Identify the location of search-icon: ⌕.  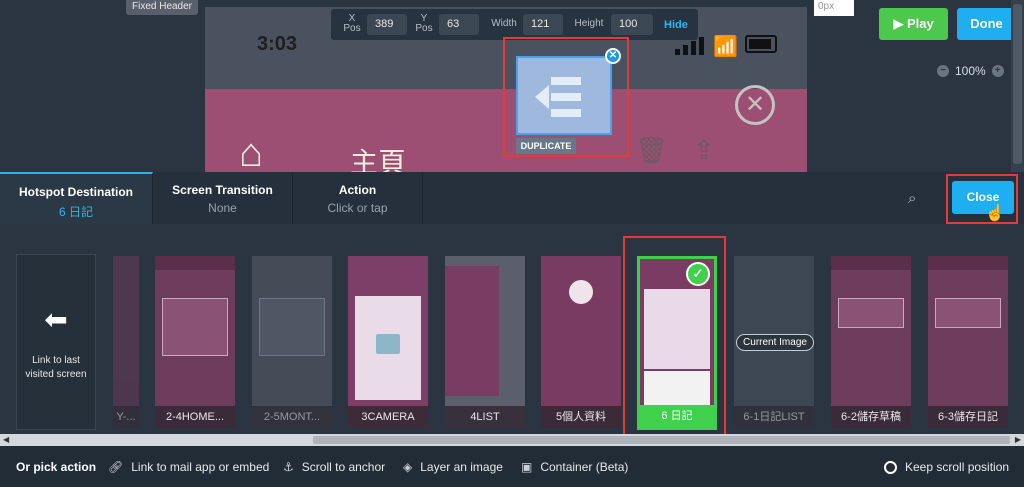
(912, 198).